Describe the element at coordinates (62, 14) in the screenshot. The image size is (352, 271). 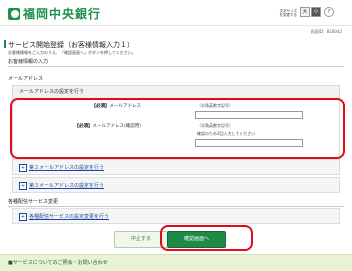
I see `bank-name: 福岡中央銀行` at that location.